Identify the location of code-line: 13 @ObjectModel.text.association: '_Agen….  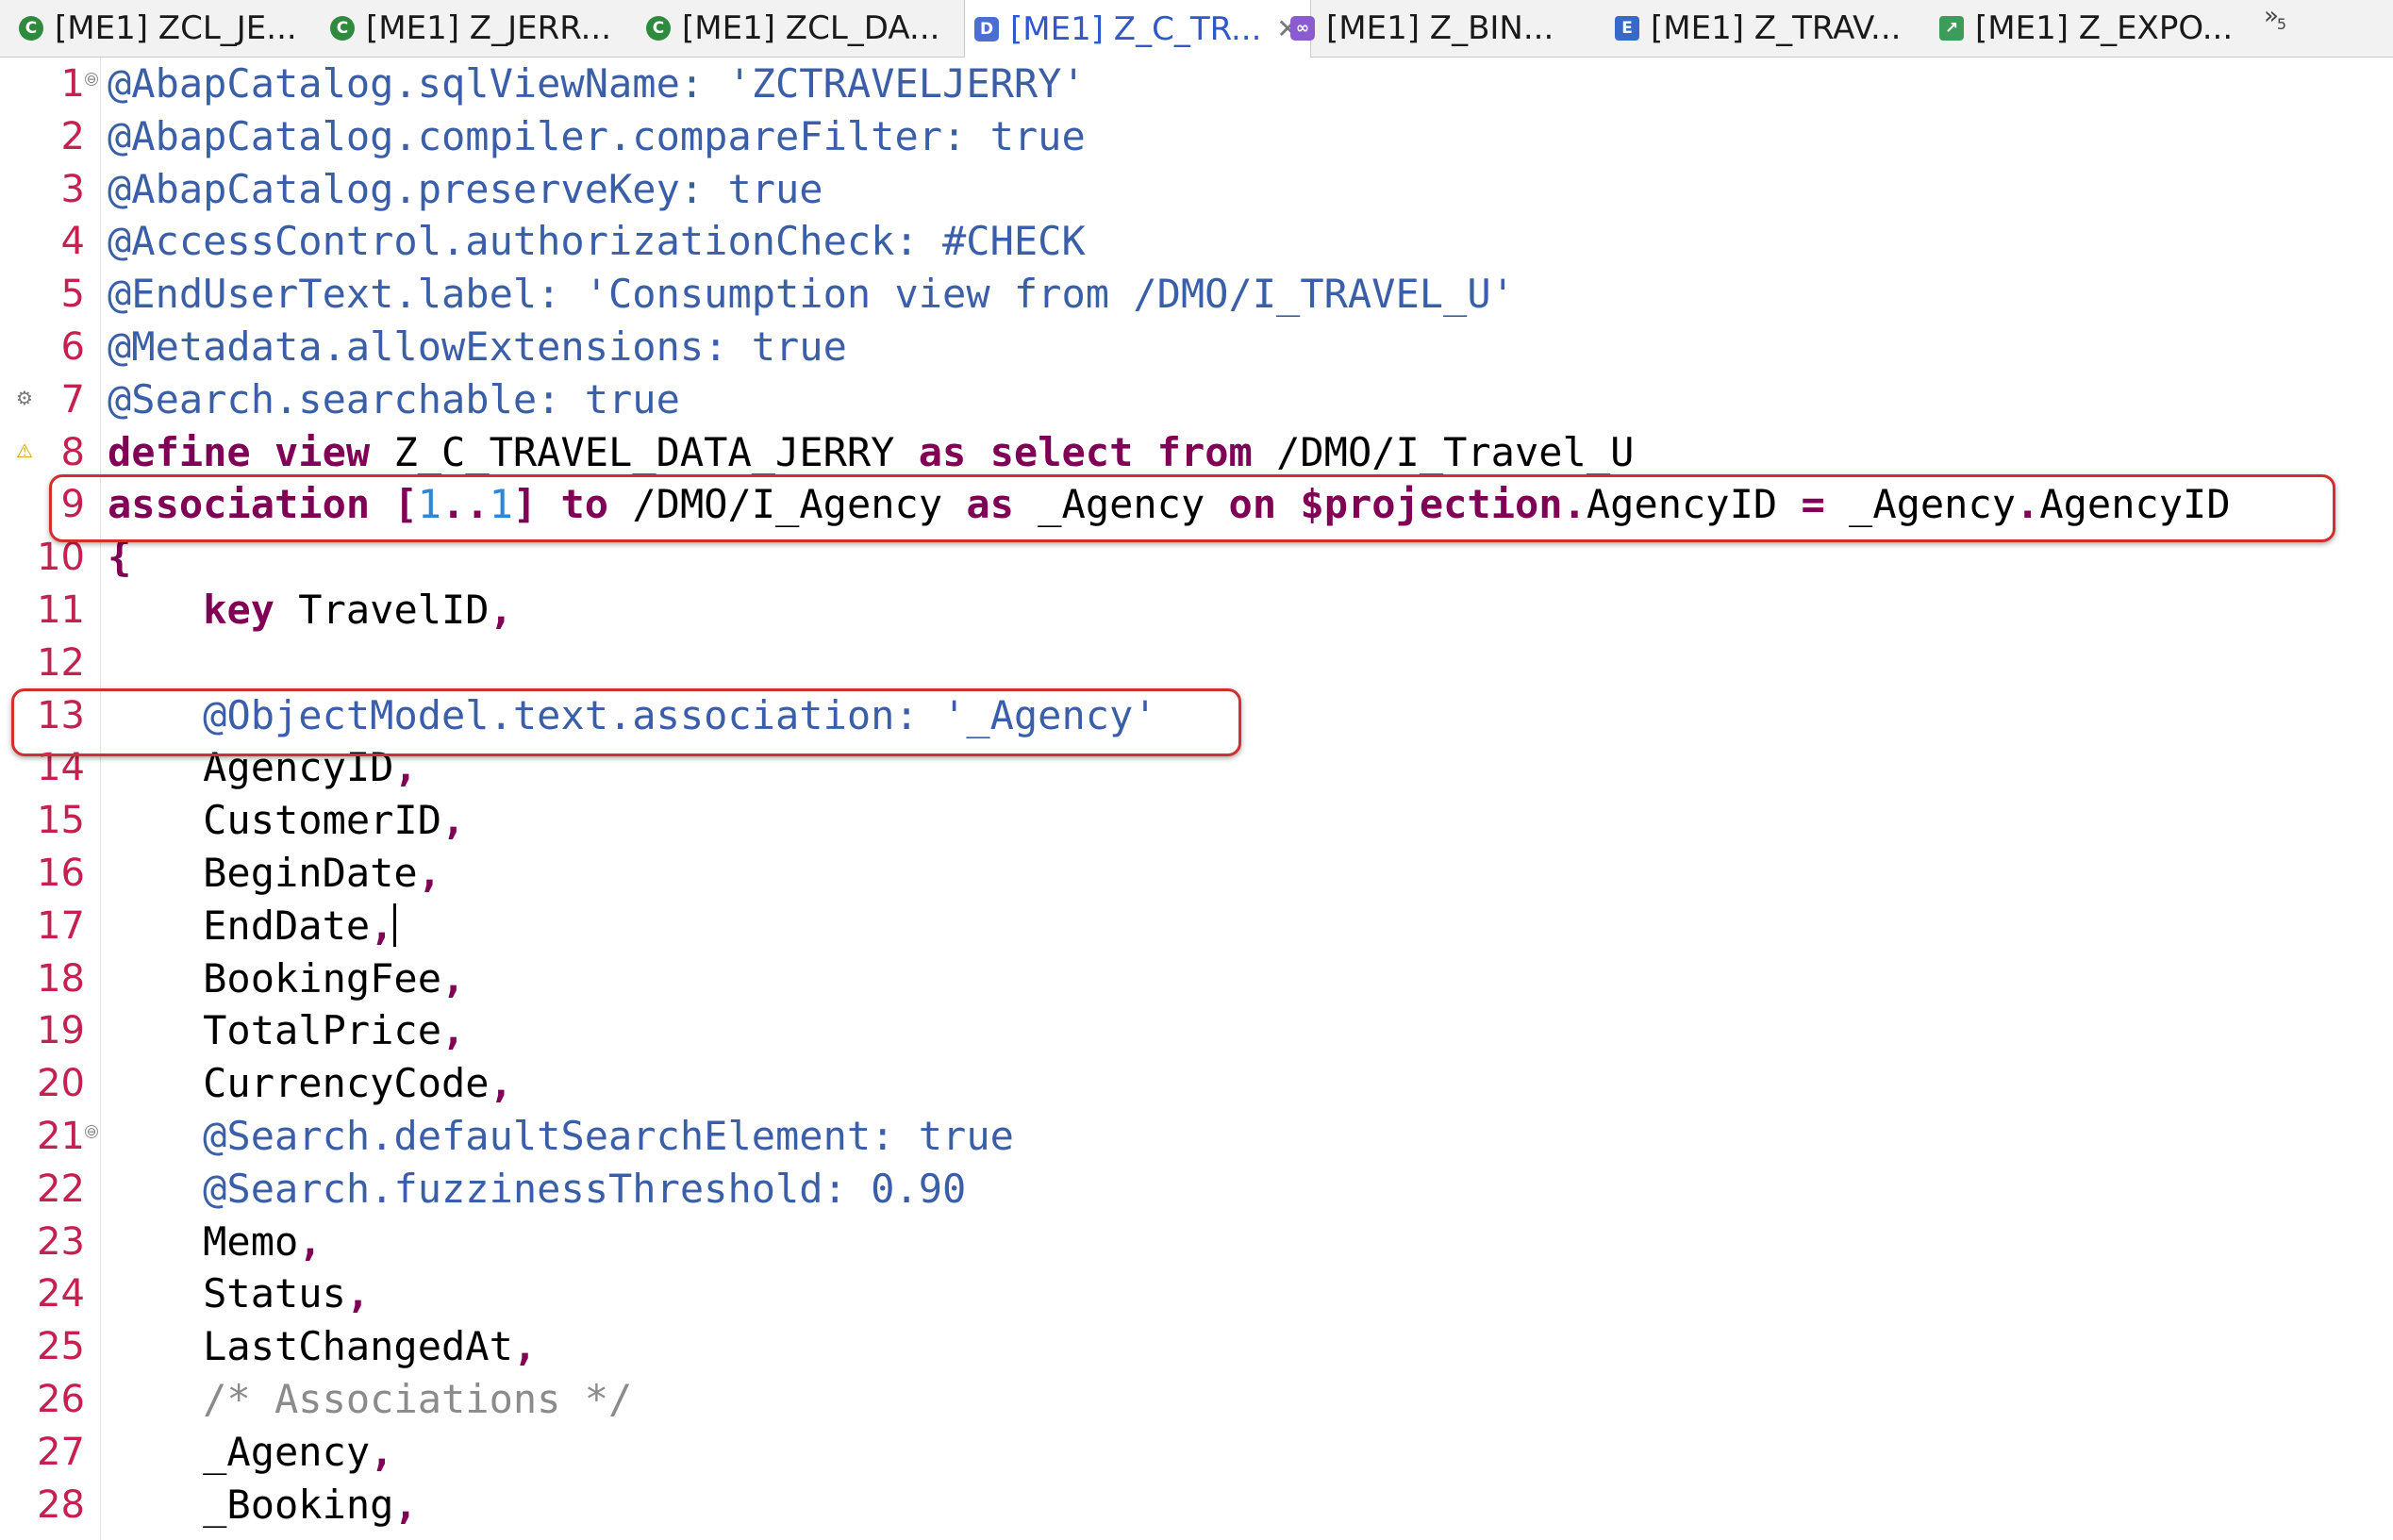
(1196, 715).